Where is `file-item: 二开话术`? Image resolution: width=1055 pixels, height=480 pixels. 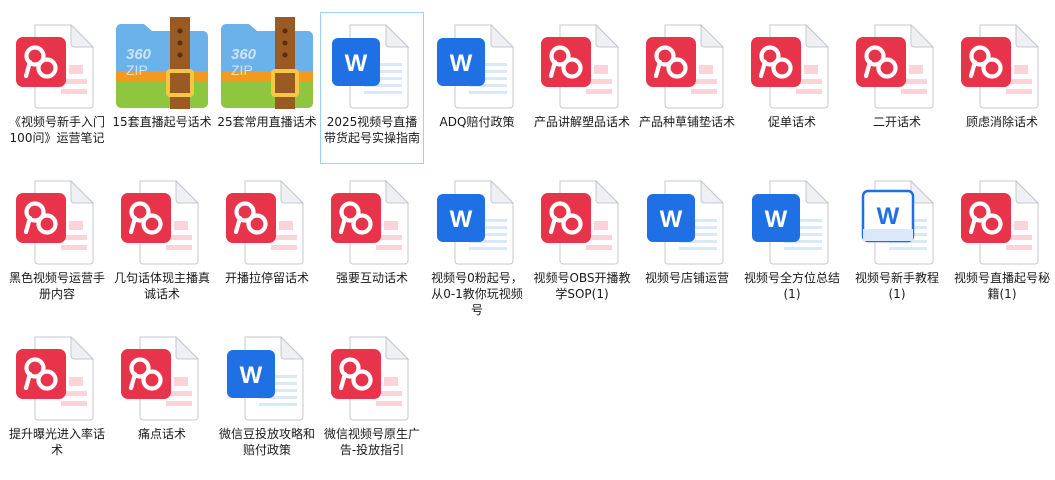
file-item: 二开话术 is located at coordinates (897, 88).